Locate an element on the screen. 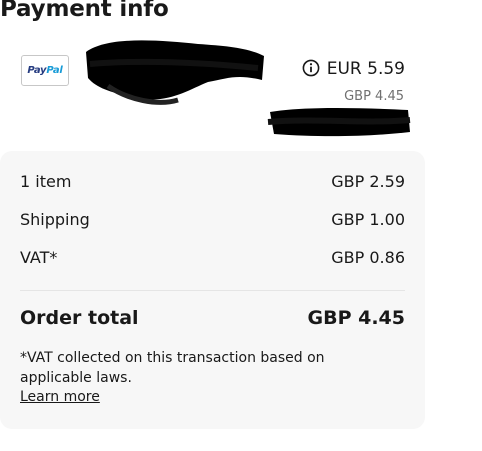 The width and height of the screenshot is (482, 451). summary-row-shipping: Shipping GBP 1.00 is located at coordinates (212, 219).